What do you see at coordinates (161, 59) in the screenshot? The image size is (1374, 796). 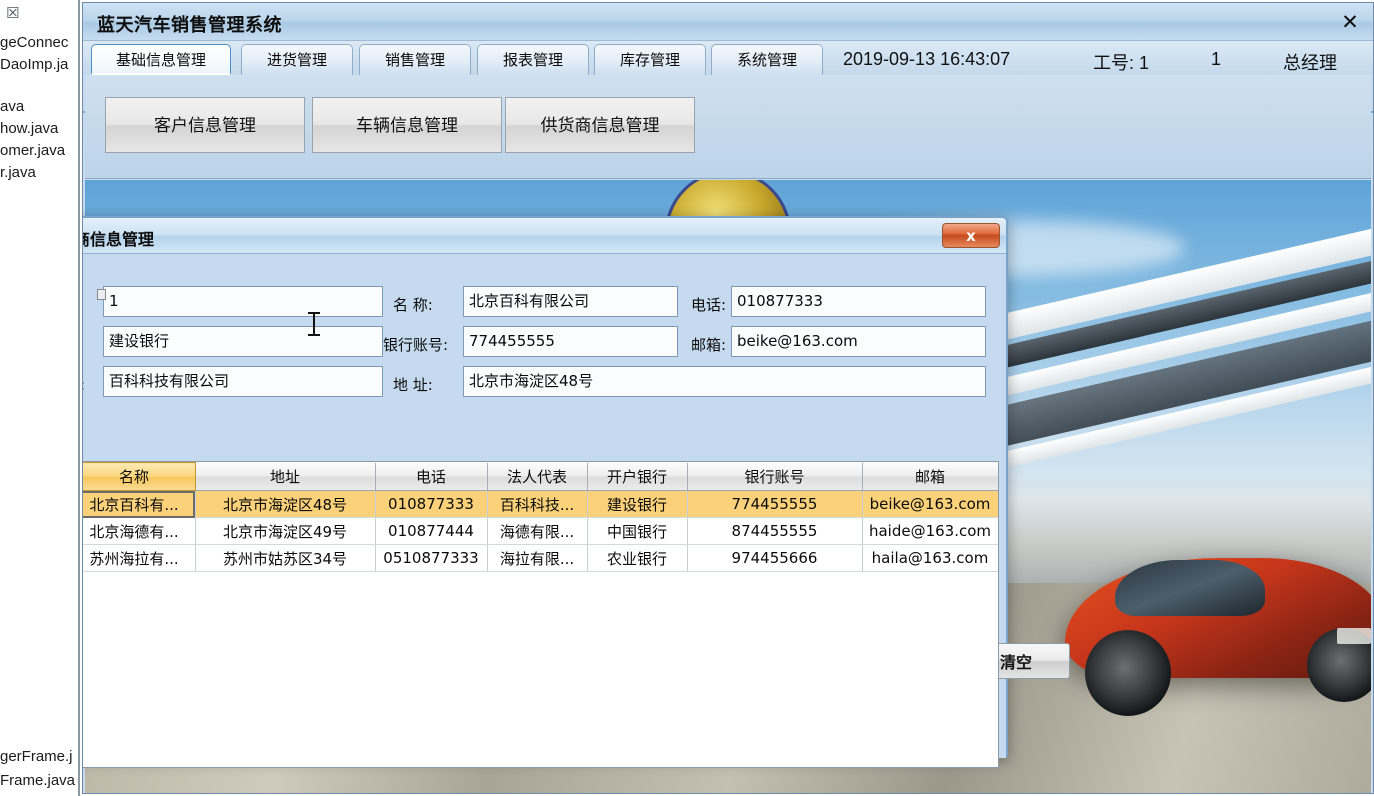 I see `tab-basic-info: 基础信息管理` at bounding box center [161, 59].